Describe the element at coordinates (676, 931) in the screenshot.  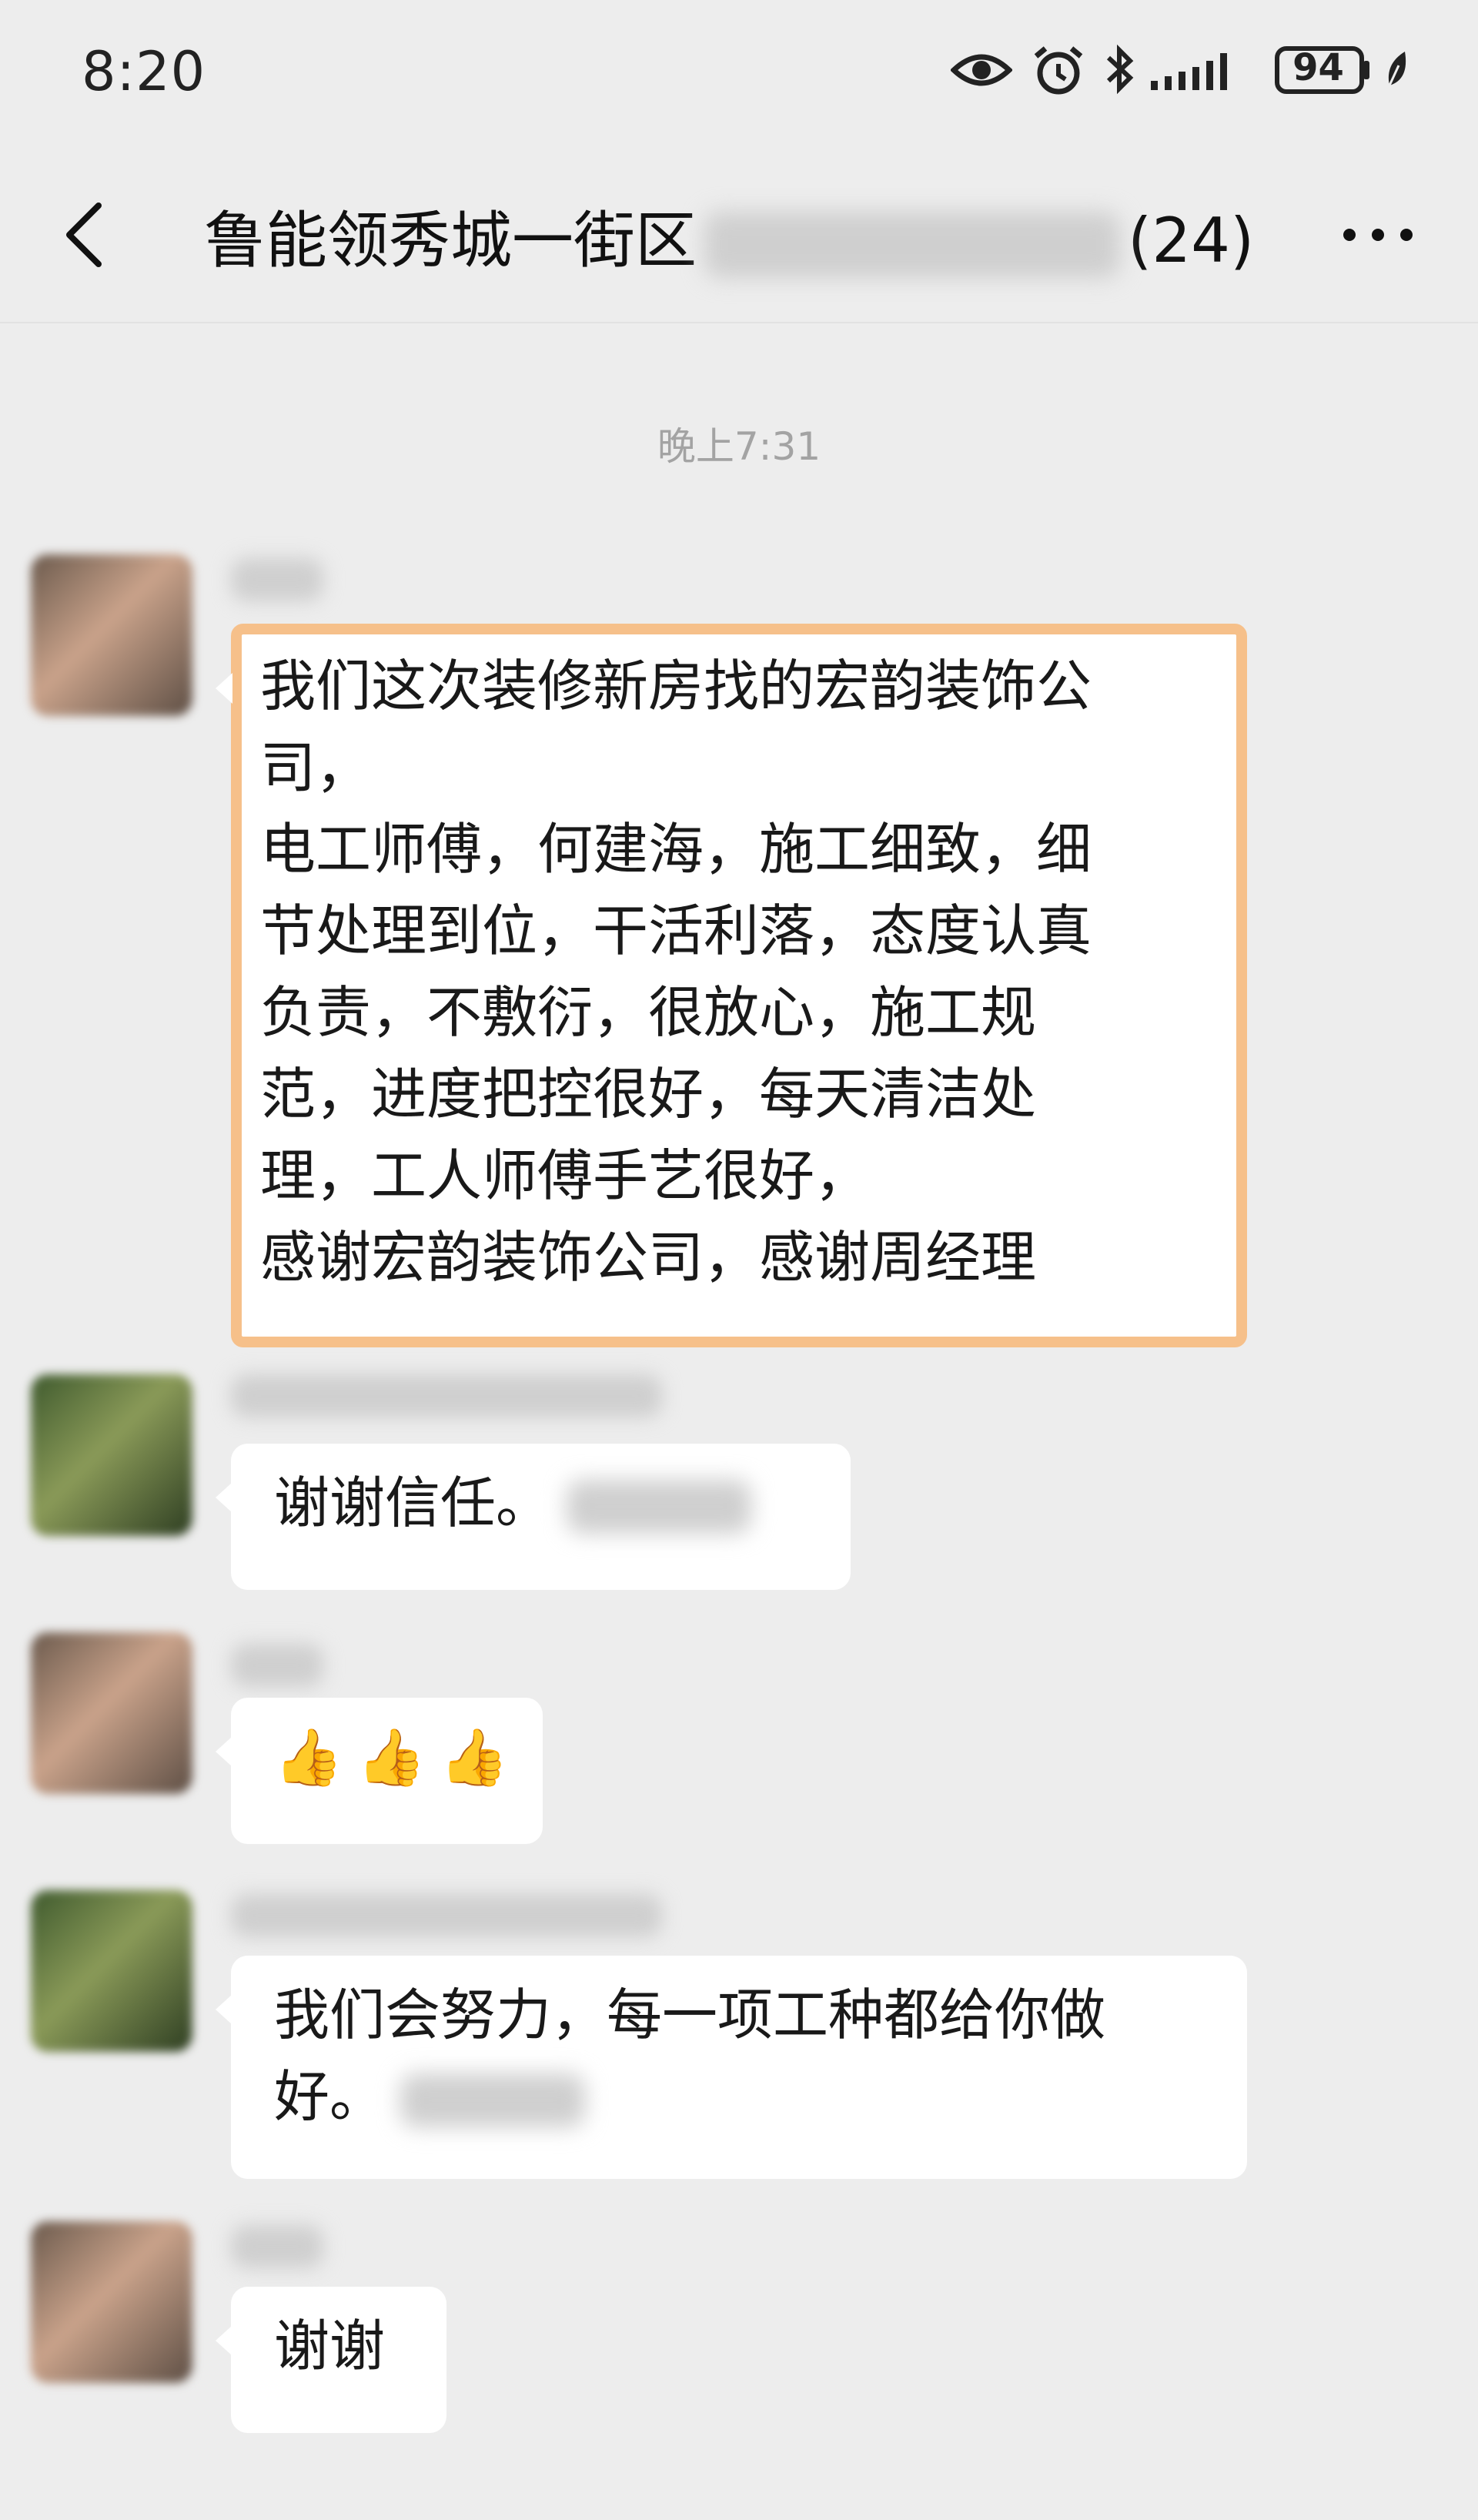
I see `message-line: 节处理到位，干活利落，态度认真` at that location.